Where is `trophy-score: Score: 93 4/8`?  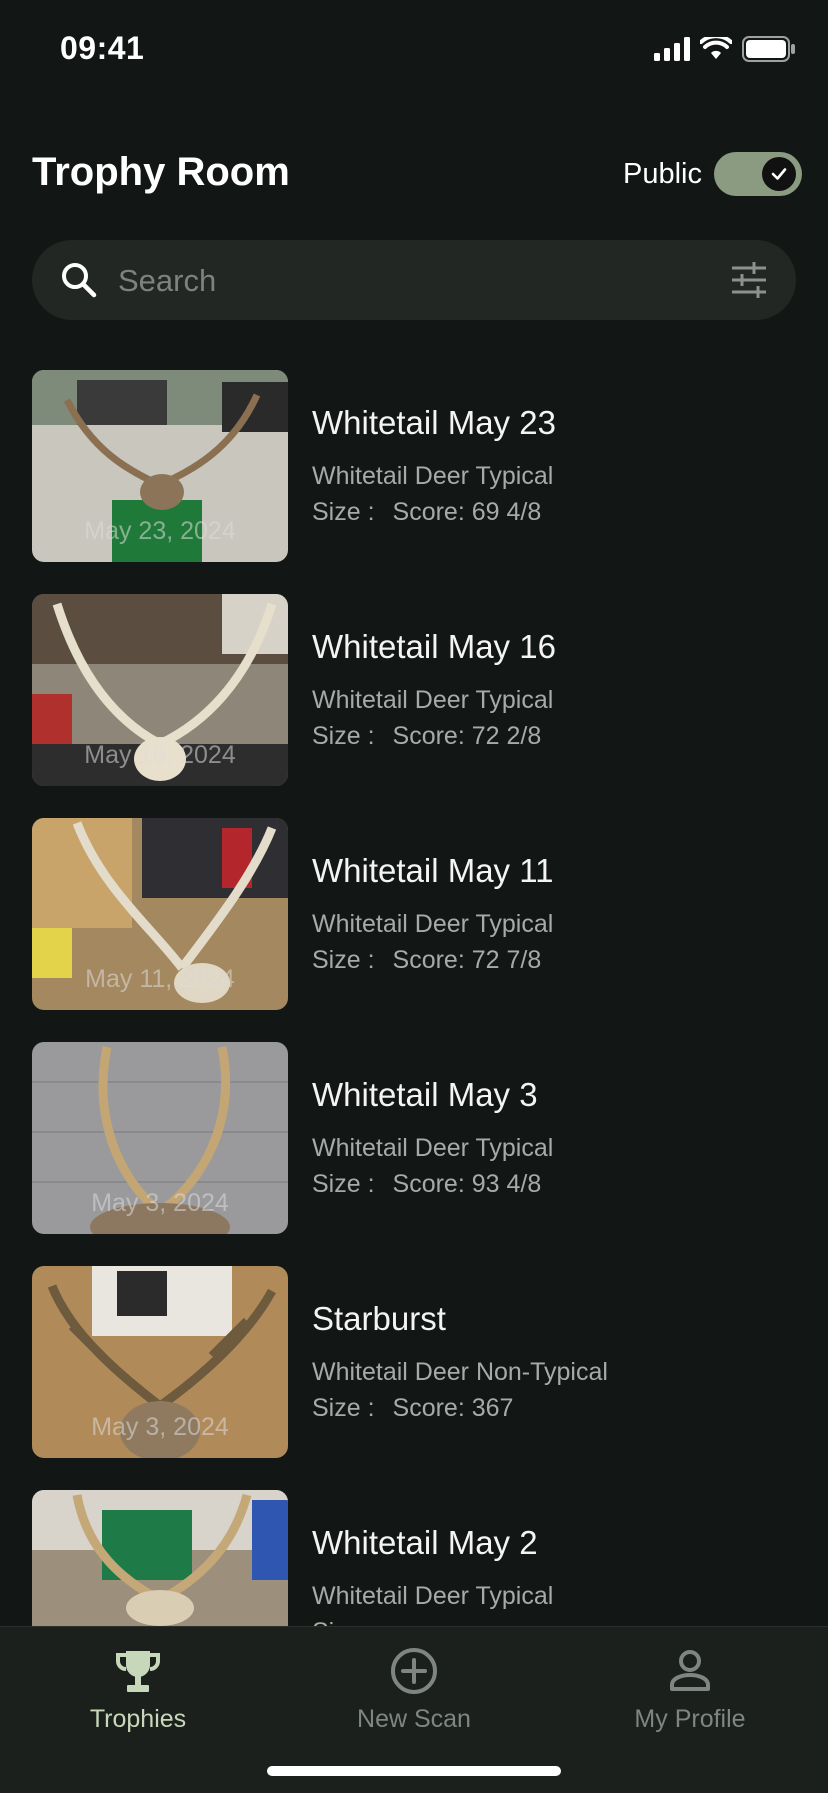
trophy-score: Score: 93 4/8 is located at coordinates (467, 1184).